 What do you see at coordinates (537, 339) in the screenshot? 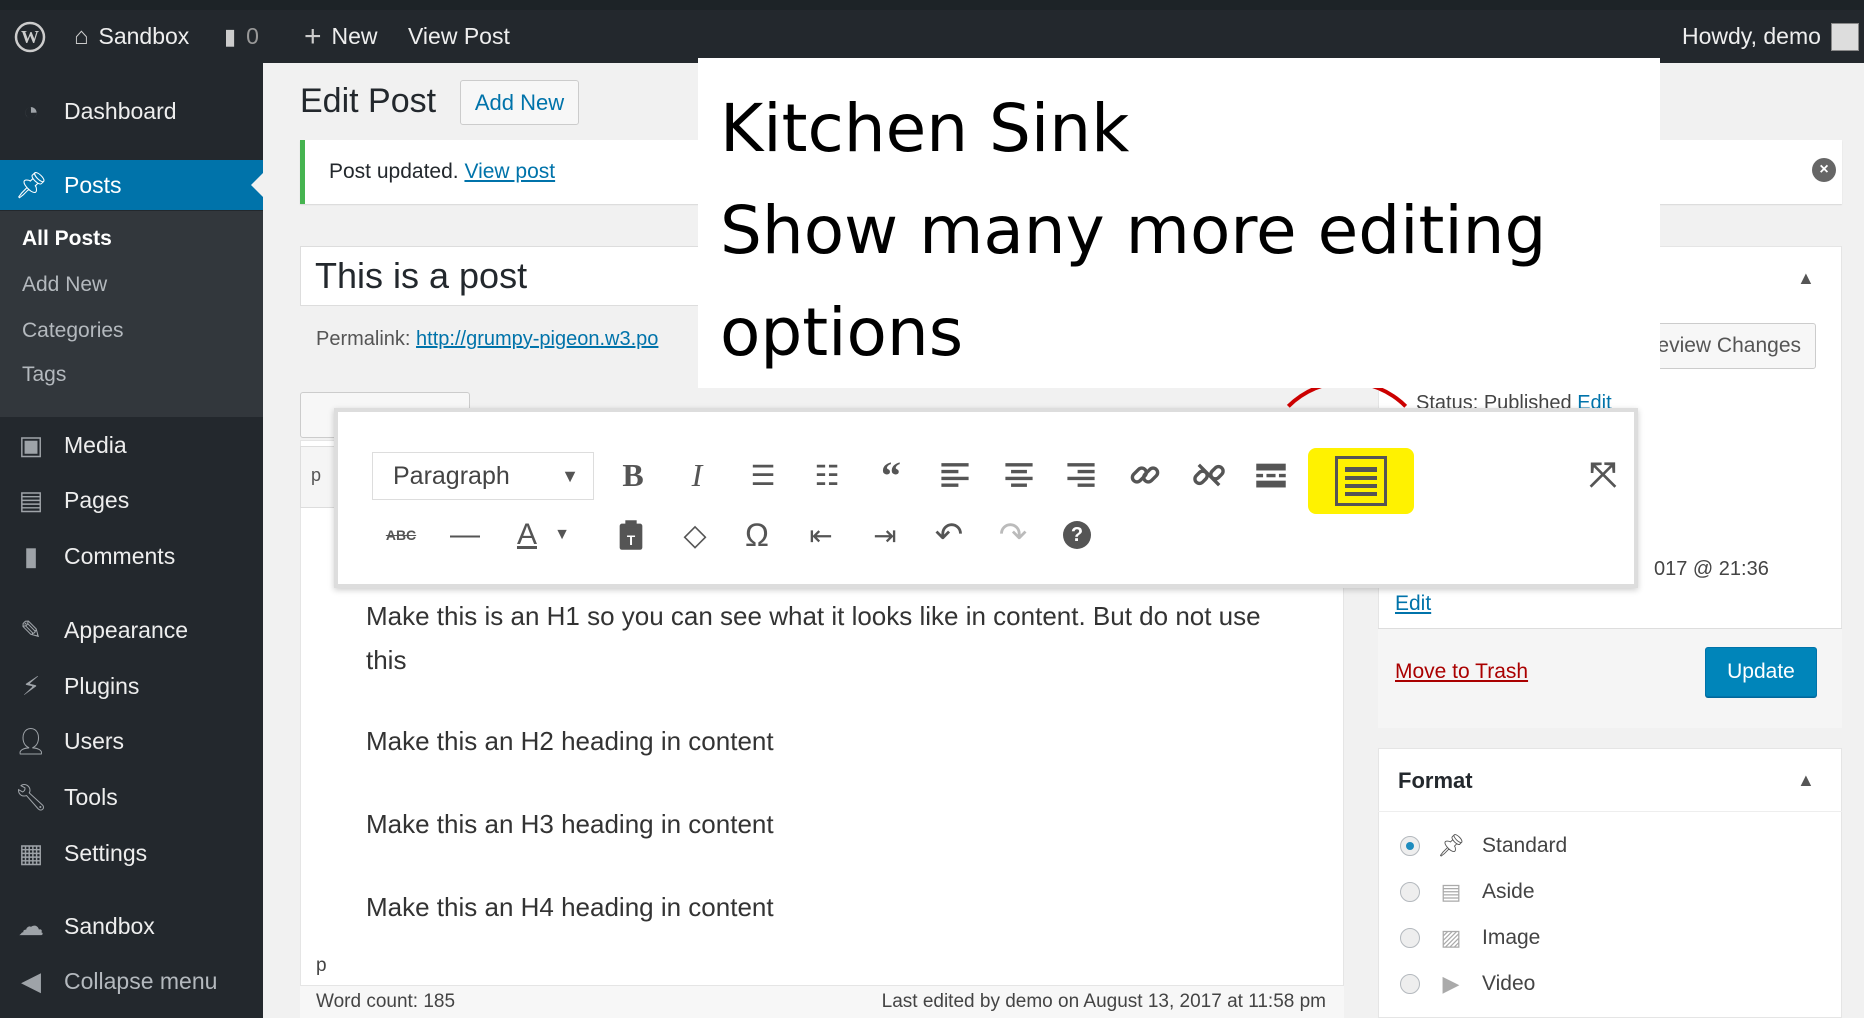
I see `permalink-url: http://grumpy-pigeon.w3.po` at bounding box center [537, 339].